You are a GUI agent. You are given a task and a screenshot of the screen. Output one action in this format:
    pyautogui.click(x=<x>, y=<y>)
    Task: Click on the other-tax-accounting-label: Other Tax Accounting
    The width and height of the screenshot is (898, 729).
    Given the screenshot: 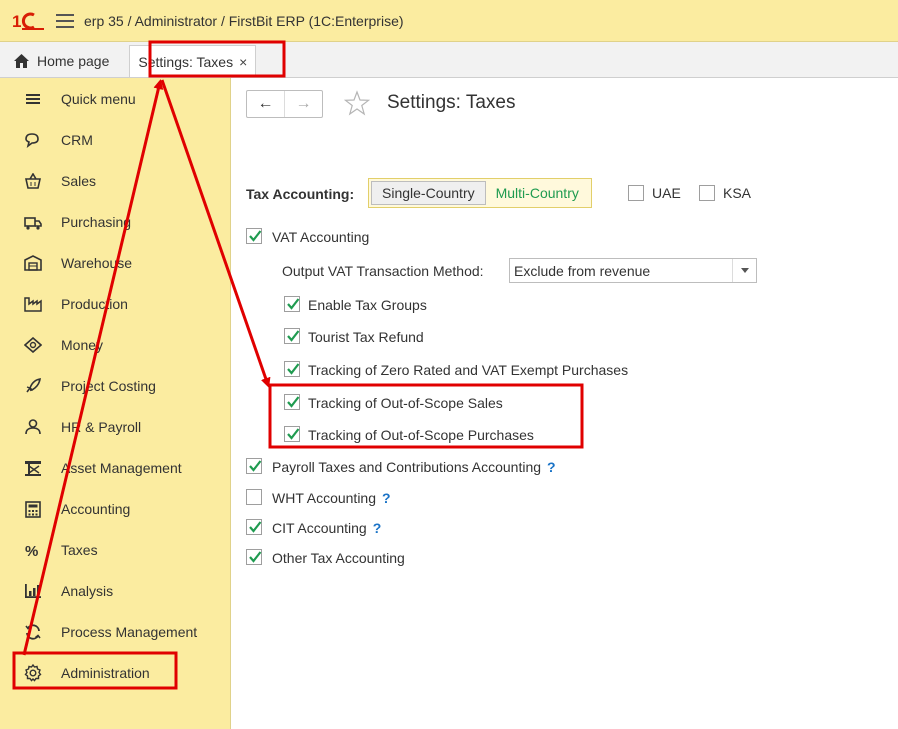 What is the action you would take?
    pyautogui.click(x=338, y=558)
    